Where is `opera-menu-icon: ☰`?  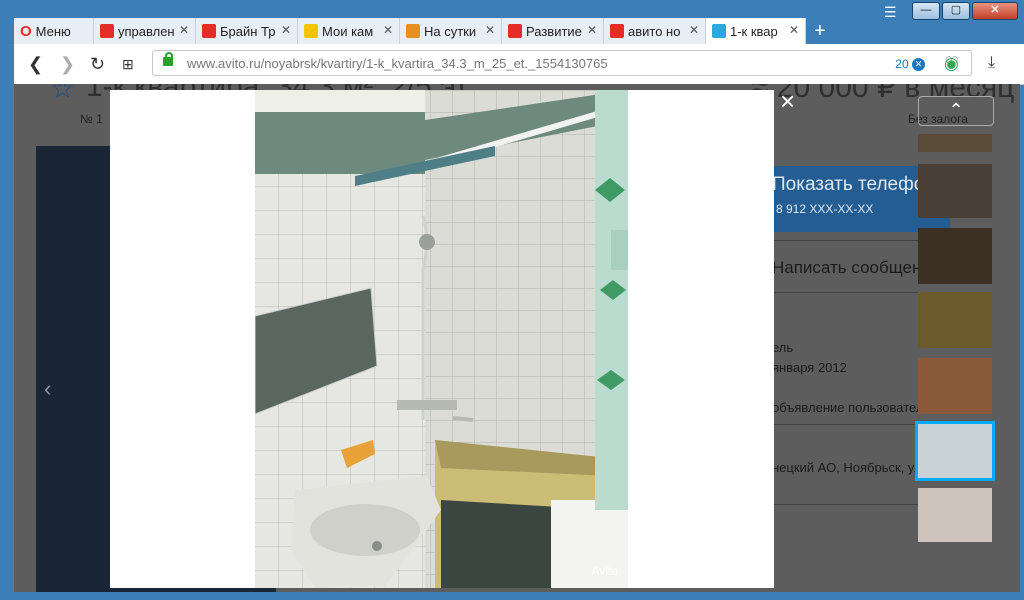 opera-menu-icon: ☰ is located at coordinates (890, 12).